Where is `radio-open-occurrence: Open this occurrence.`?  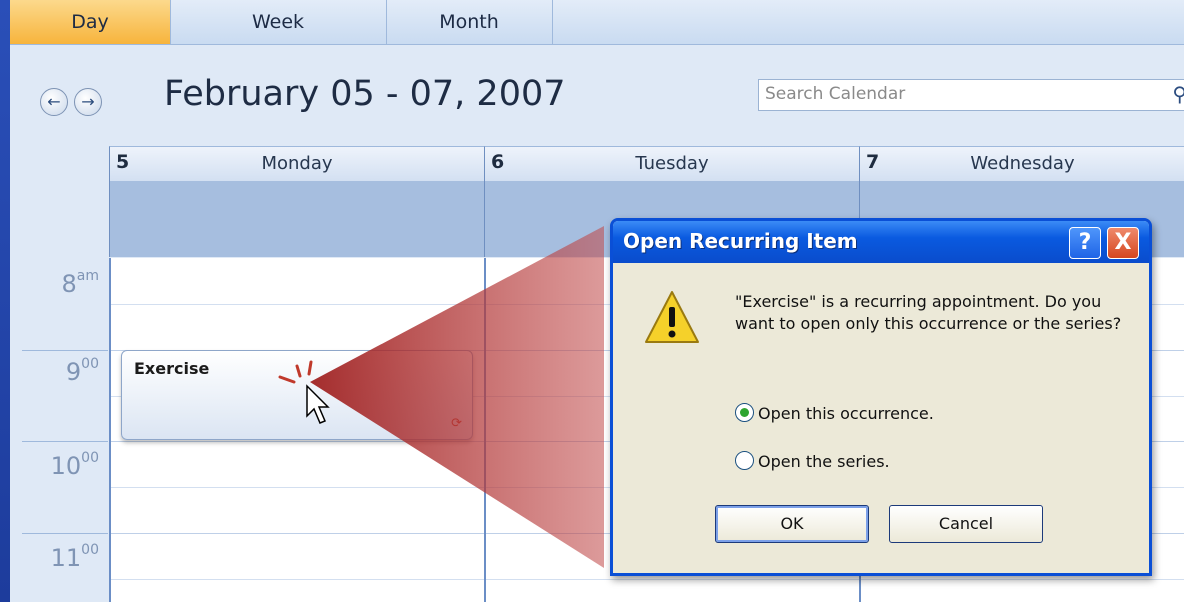 radio-open-occurrence: Open this occurrence. is located at coordinates (834, 413).